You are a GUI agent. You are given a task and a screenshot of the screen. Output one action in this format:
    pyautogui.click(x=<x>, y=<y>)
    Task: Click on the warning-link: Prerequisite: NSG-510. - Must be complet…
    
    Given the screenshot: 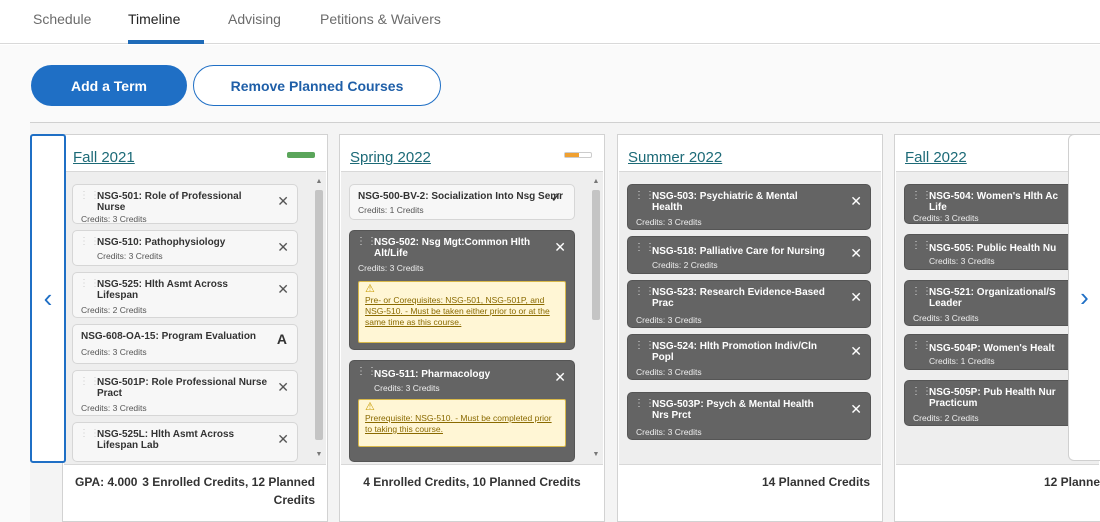 What is the action you would take?
    pyautogui.click(x=458, y=423)
    